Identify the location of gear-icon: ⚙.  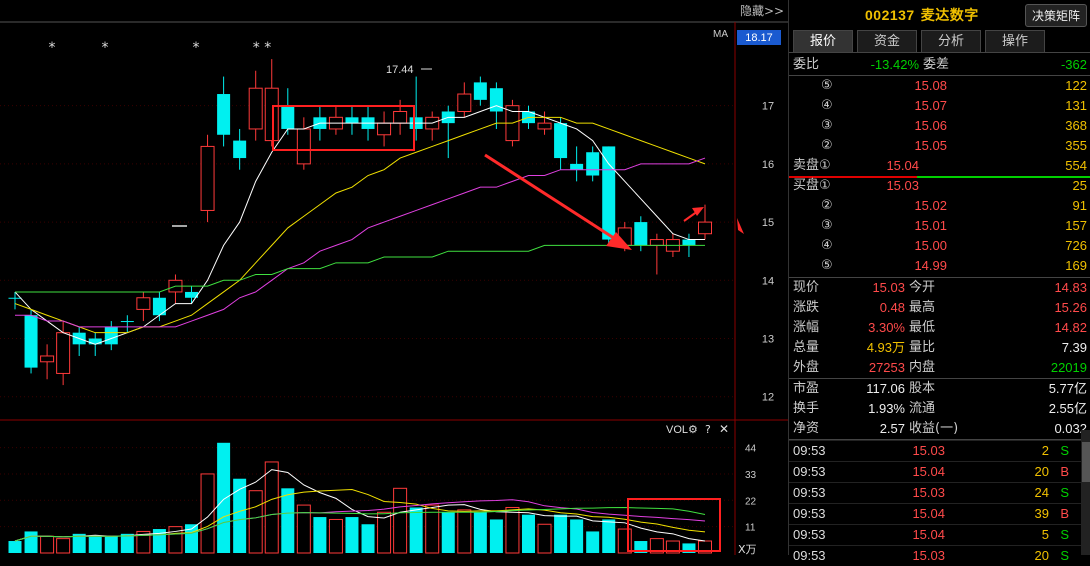
(693, 429).